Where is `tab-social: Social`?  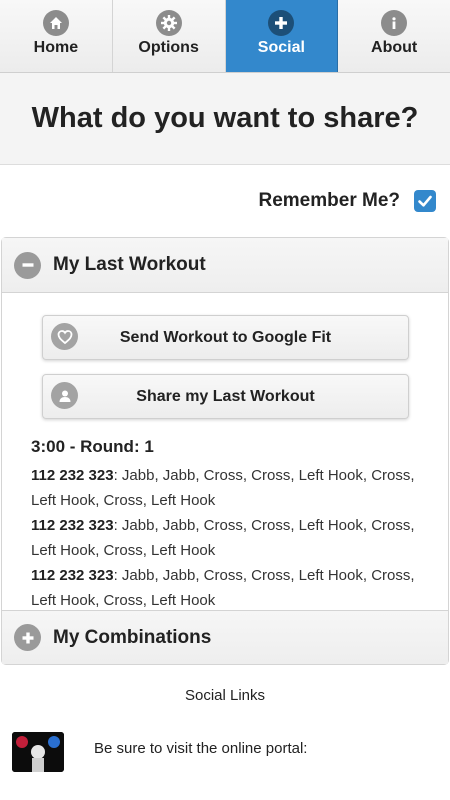 tab-social: Social is located at coordinates (282, 36).